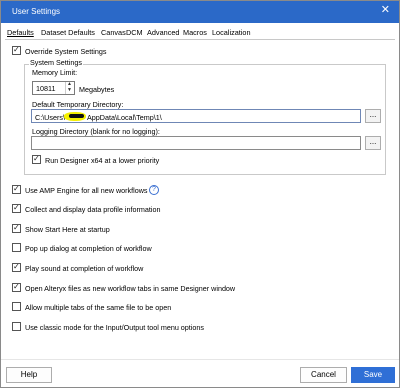  What do you see at coordinates (88, 248) in the screenshot?
I see `popup-dialog-label: Pop up dialog at completion of workflow` at bounding box center [88, 248].